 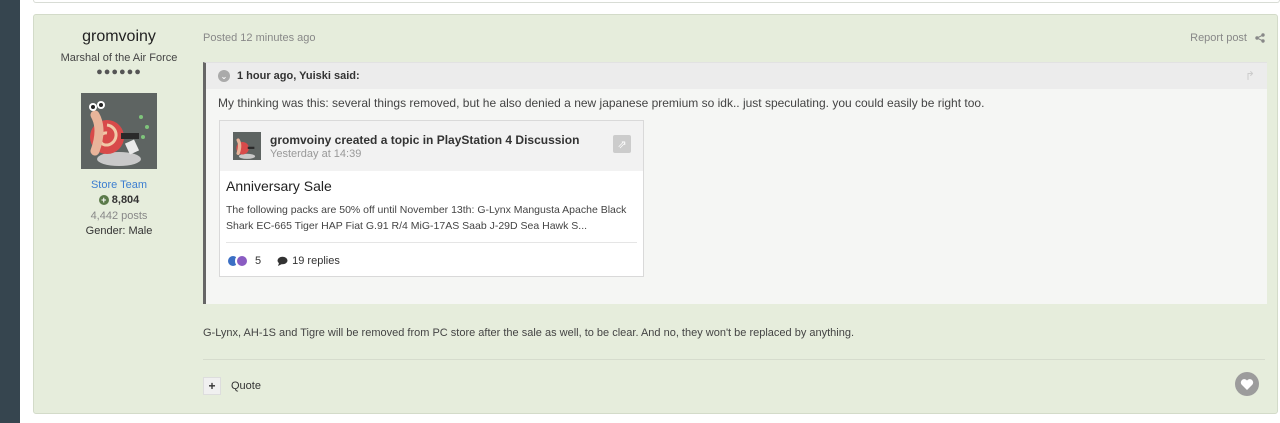 I want to click on quote-citation: 1 hour ago, Yuiski said:, so click(x=298, y=76).